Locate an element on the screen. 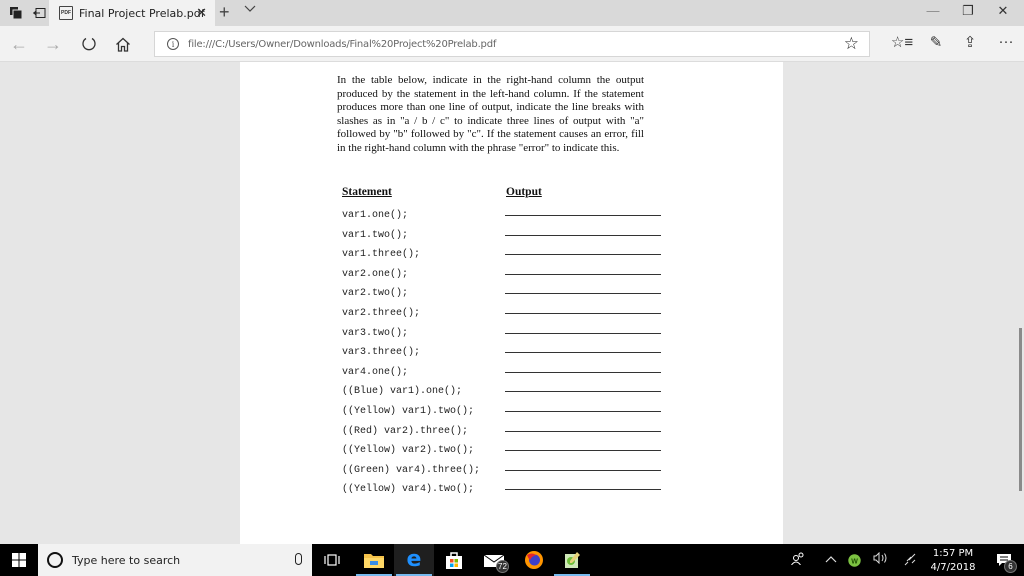 The width and height of the screenshot is (1024, 576). statement-cell: var2.one(); is located at coordinates (375, 274).